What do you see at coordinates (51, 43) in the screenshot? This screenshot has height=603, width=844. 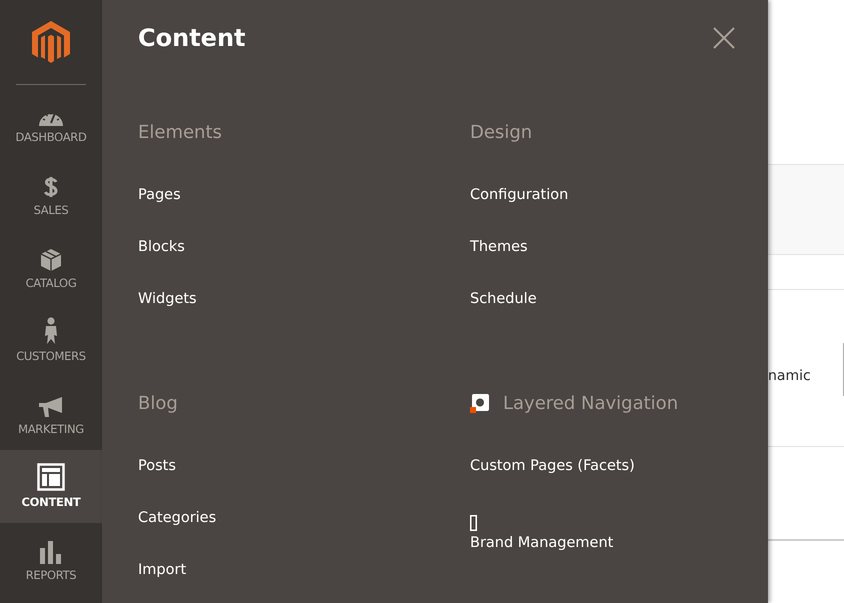 I see `logo-icon` at bounding box center [51, 43].